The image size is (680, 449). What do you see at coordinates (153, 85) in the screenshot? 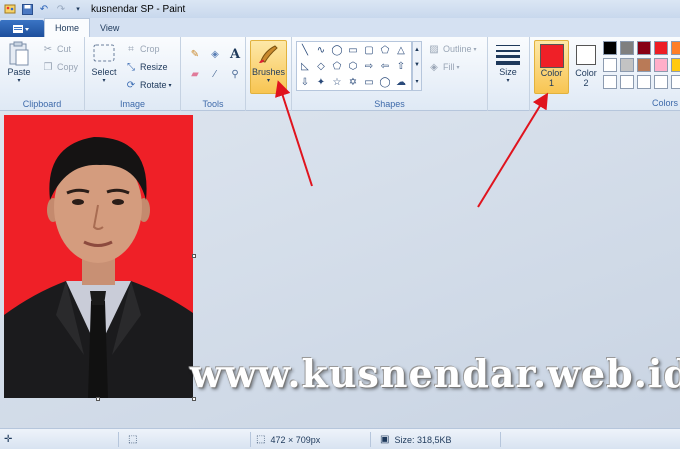
I see `rotate-label: Rotate` at bounding box center [153, 85].